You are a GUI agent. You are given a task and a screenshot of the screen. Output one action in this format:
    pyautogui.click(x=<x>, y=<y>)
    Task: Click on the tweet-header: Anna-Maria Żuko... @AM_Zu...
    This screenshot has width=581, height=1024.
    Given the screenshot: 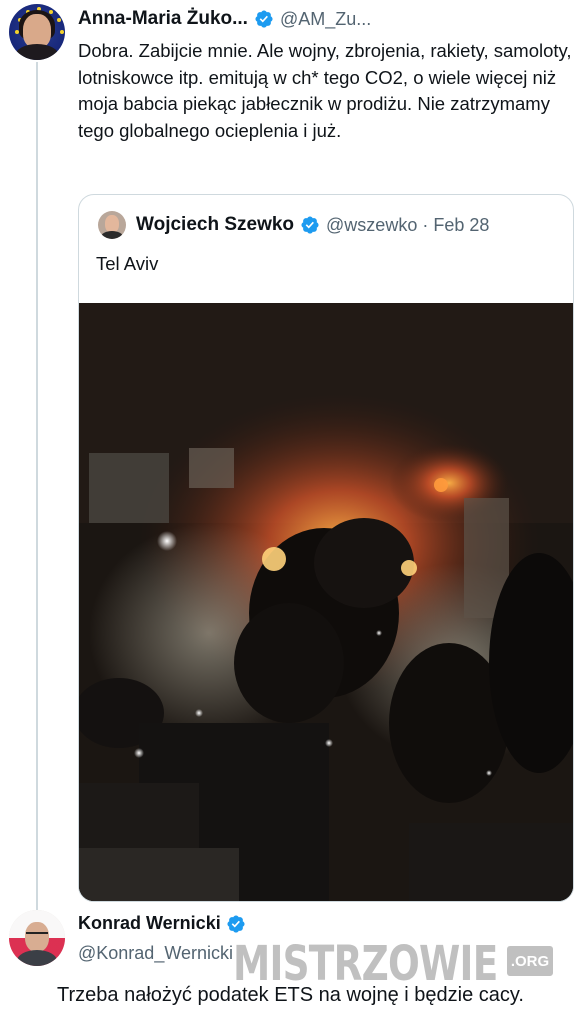 What is the action you would take?
    pyautogui.click(x=224, y=19)
    